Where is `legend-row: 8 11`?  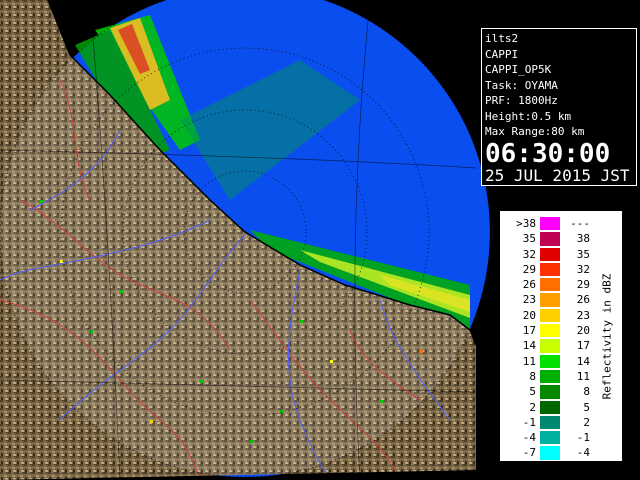
legend-row: 8 11 is located at coordinates (548, 376).